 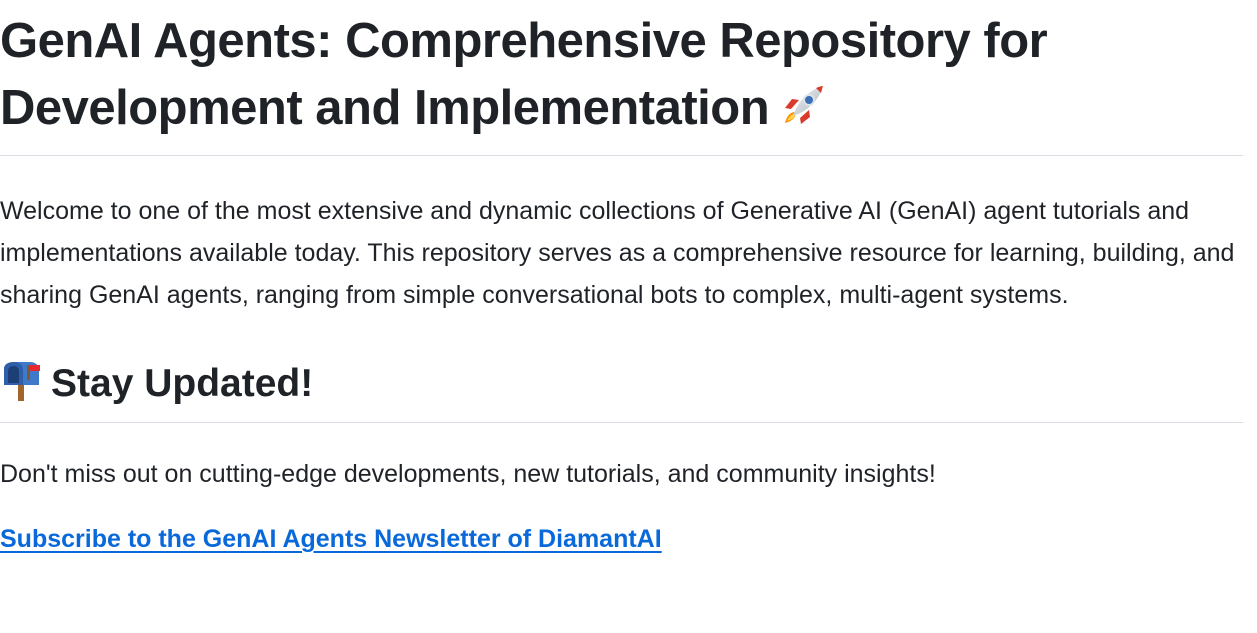 I want to click on title-divider, so click(x=621, y=155).